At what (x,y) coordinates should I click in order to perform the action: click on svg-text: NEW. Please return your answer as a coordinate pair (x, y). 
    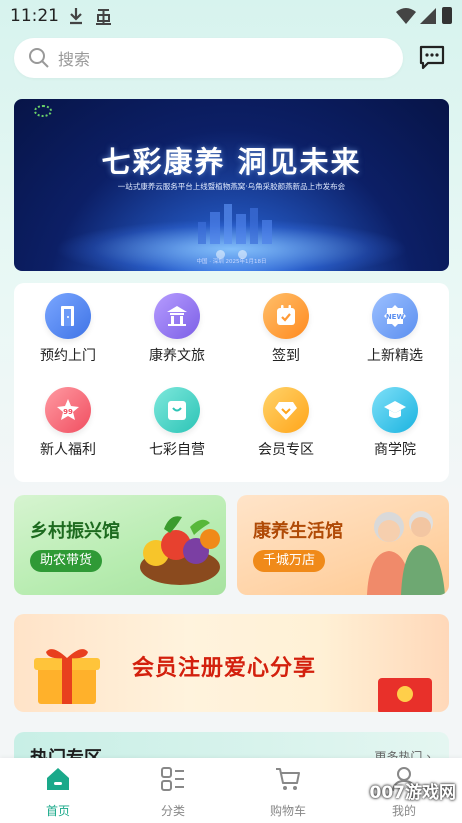
    Looking at the image, I should click on (395, 317).